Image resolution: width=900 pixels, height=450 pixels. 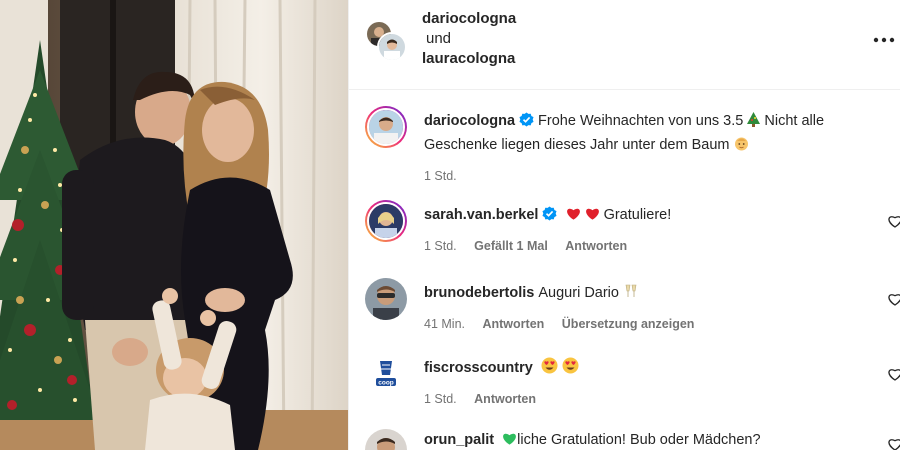 What do you see at coordinates (649, 176) in the screenshot?
I see `caption-meta: 1 Std.` at bounding box center [649, 176].